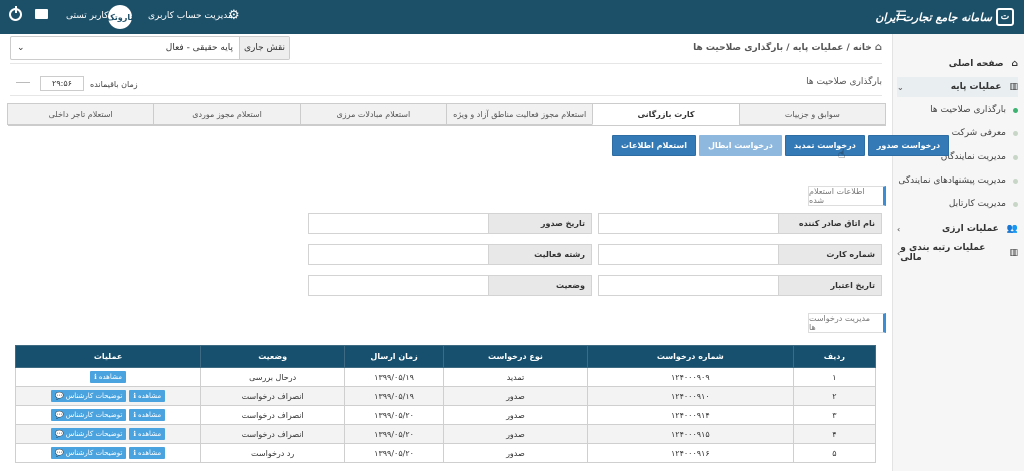 The image size is (1024, 471). What do you see at coordinates (190, 16) in the screenshot?
I see `account-management-link: مدیریت حساب کاربری` at bounding box center [190, 16].